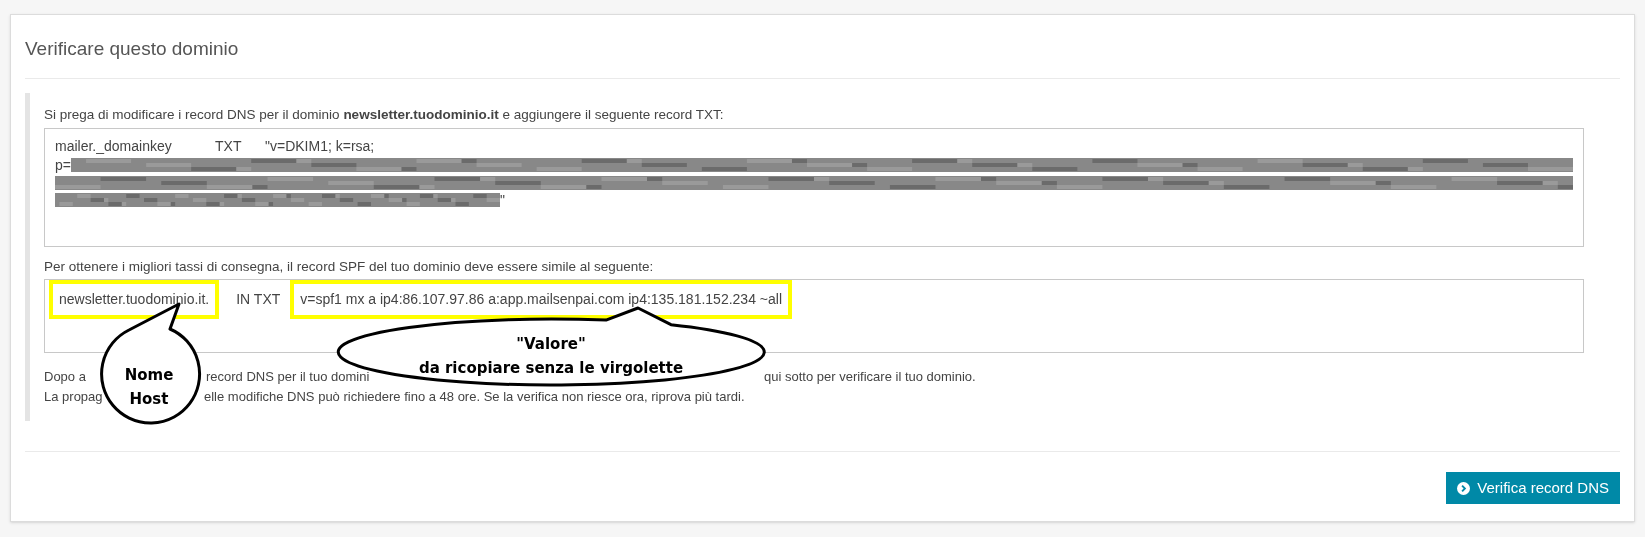 This screenshot has height=537, width=1645. I want to click on record-value: ", so click(502, 200).